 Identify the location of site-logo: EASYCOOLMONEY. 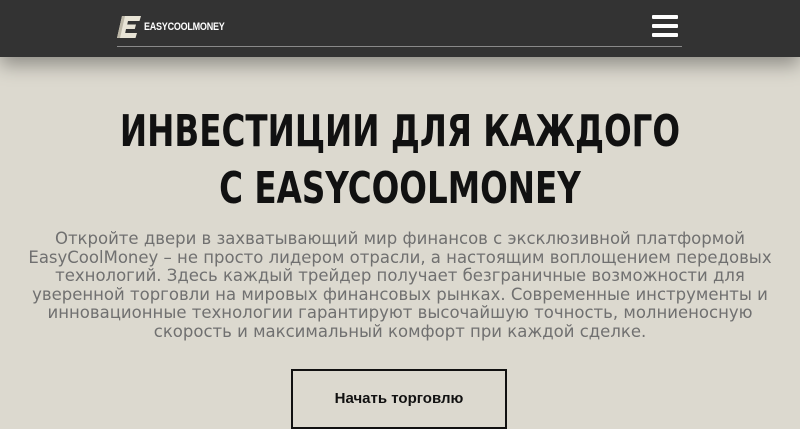
(179, 27).